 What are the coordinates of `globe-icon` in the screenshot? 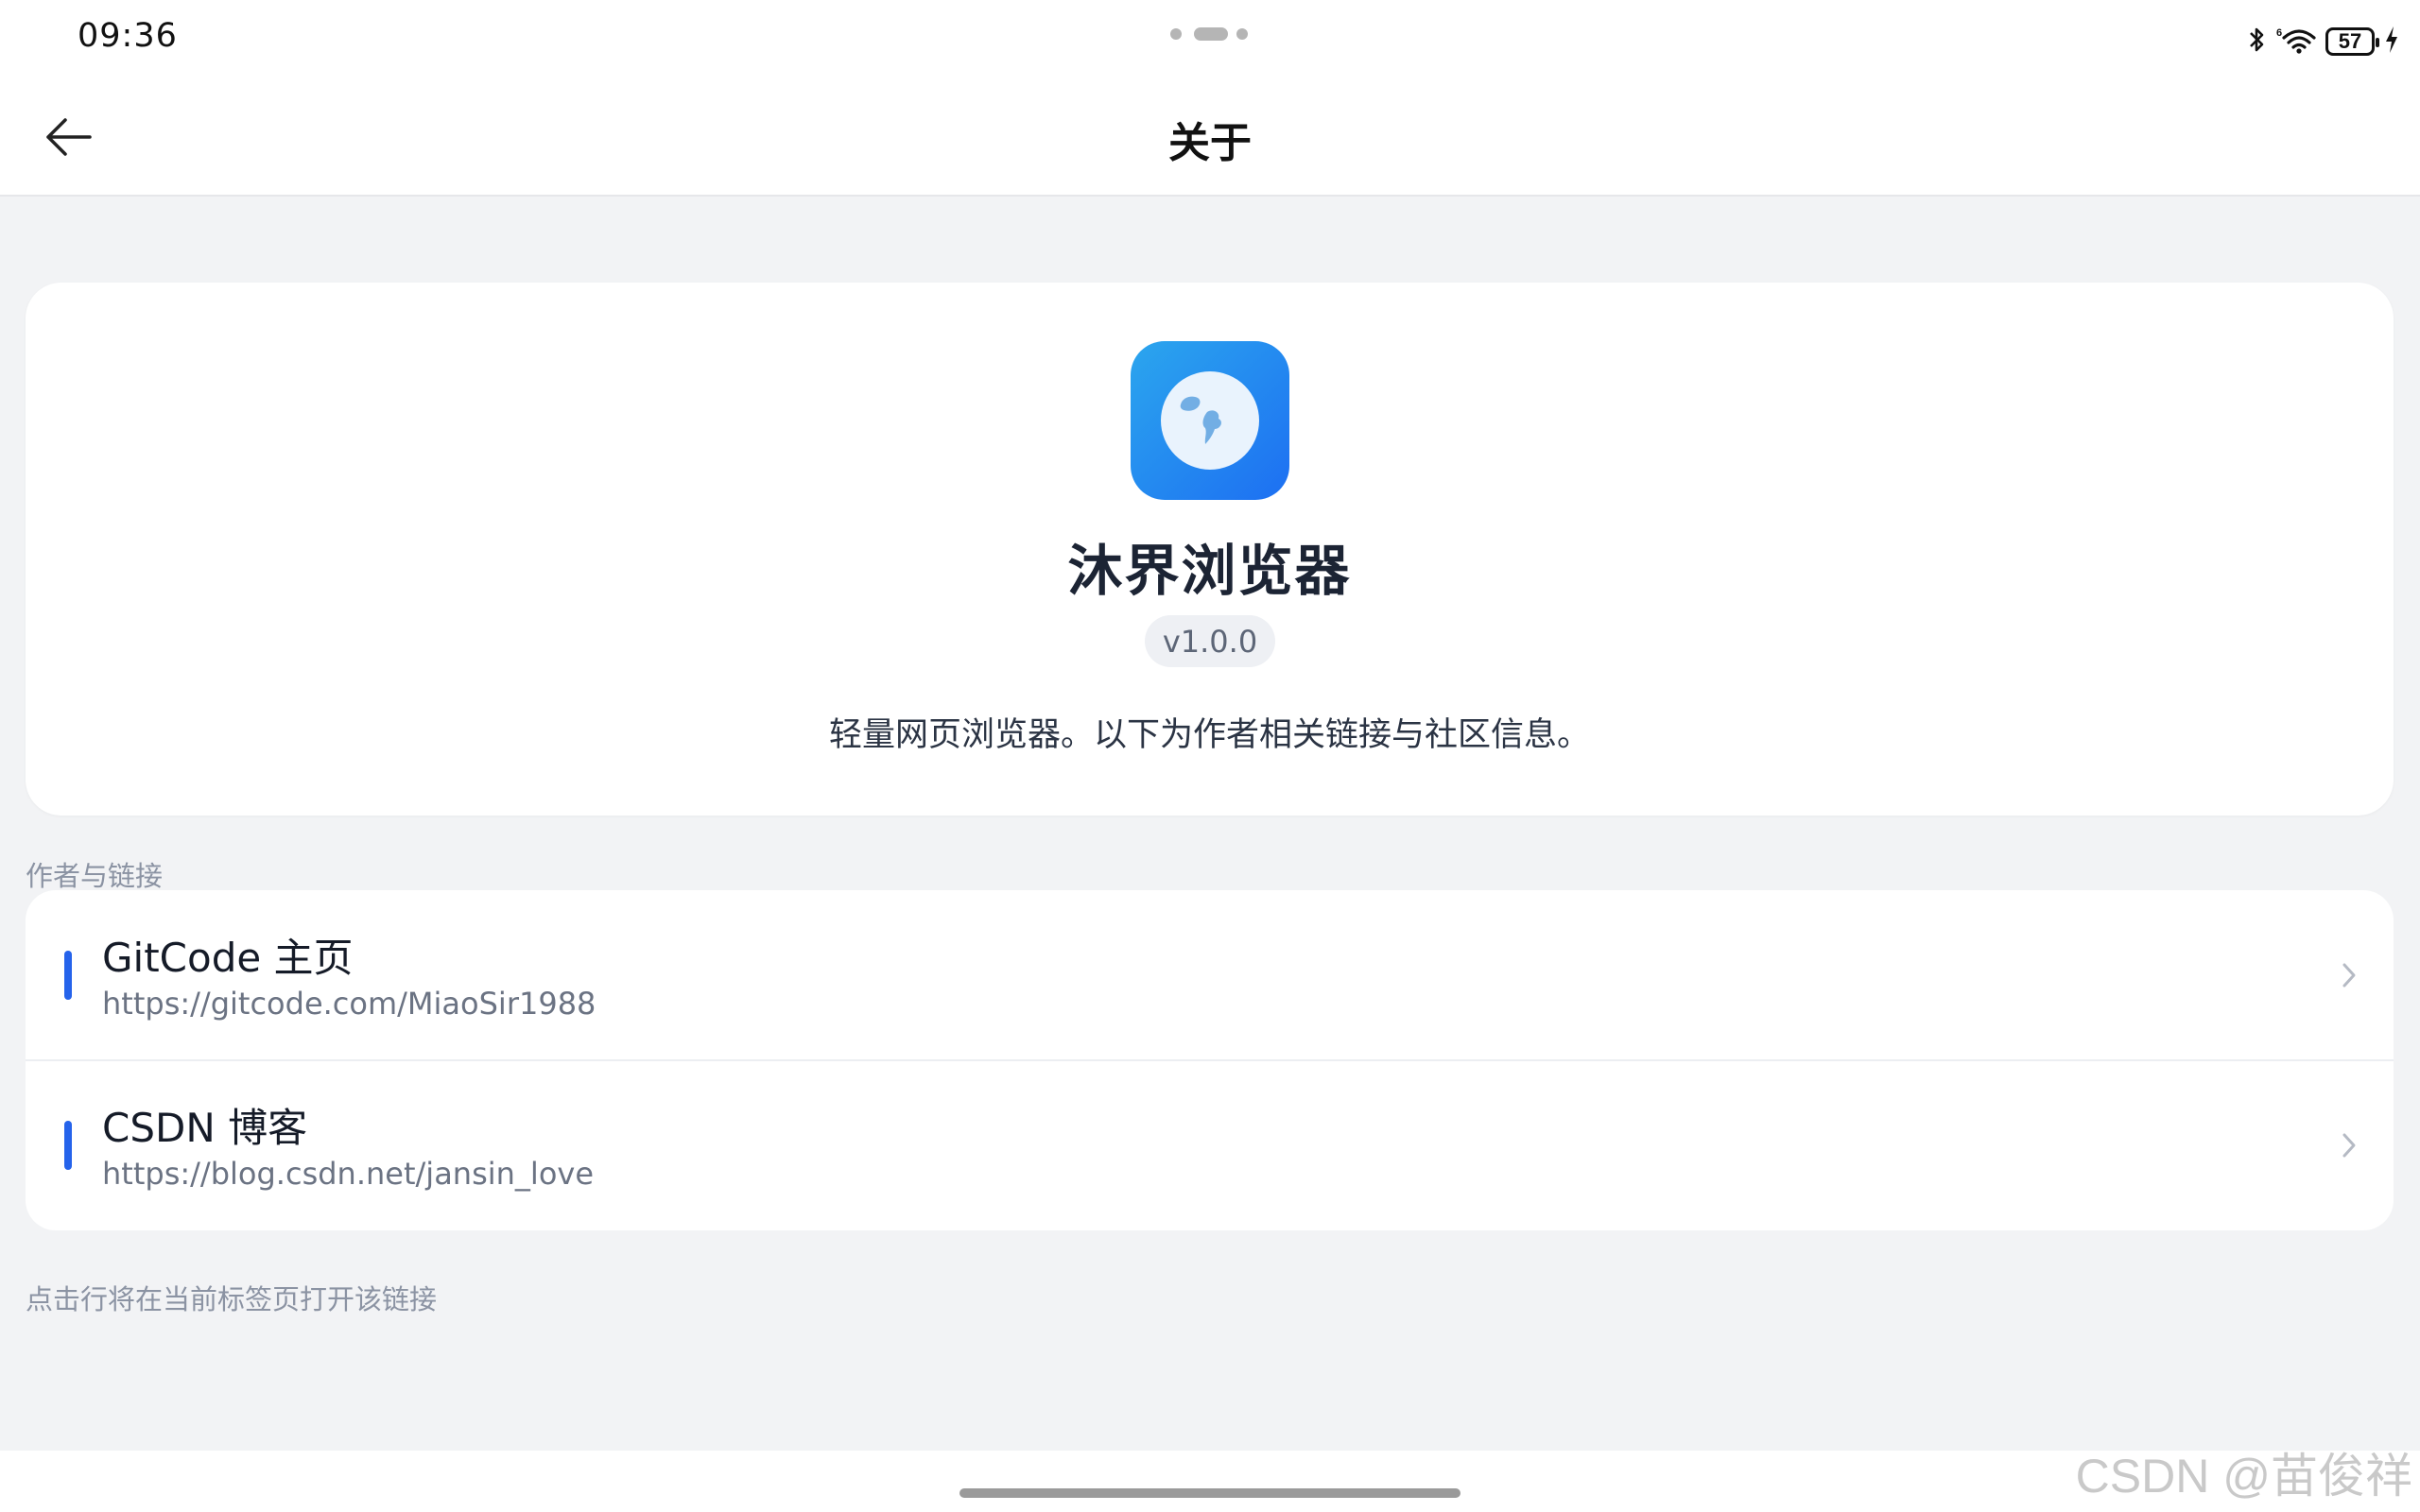 It's located at (1210, 420).